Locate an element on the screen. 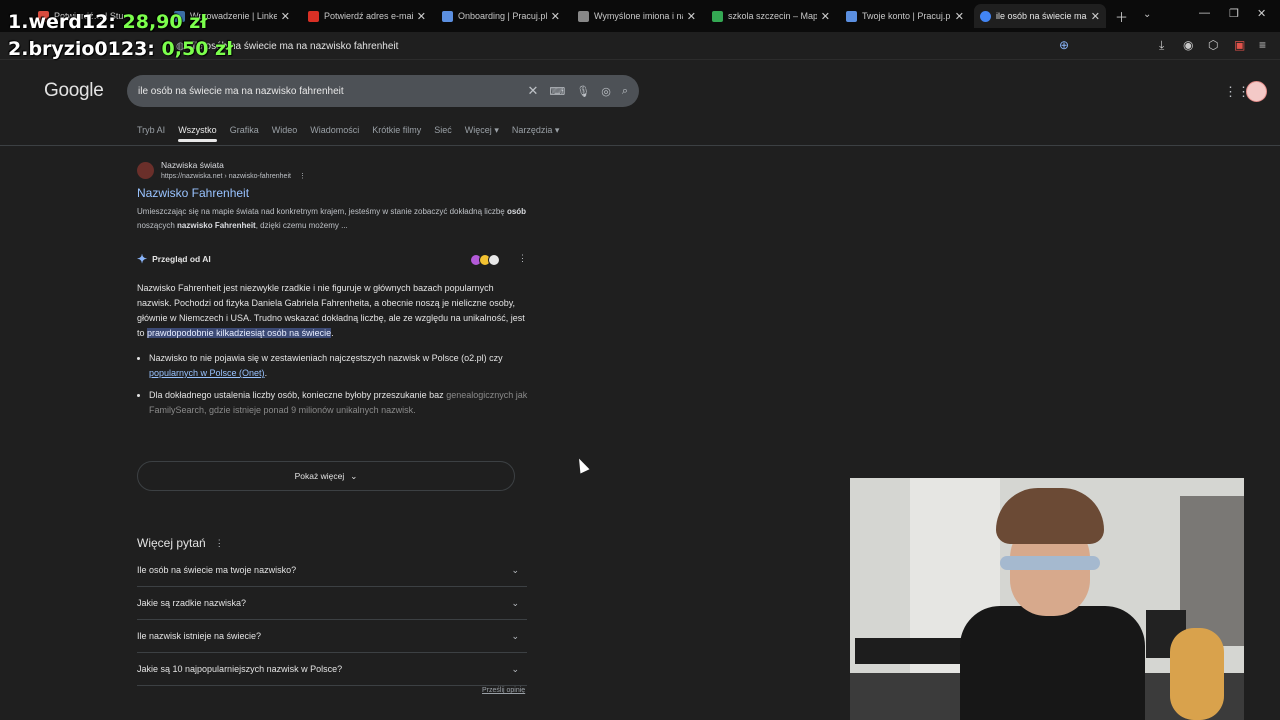  keyboard-icon: ⌨ is located at coordinates (557, 91).